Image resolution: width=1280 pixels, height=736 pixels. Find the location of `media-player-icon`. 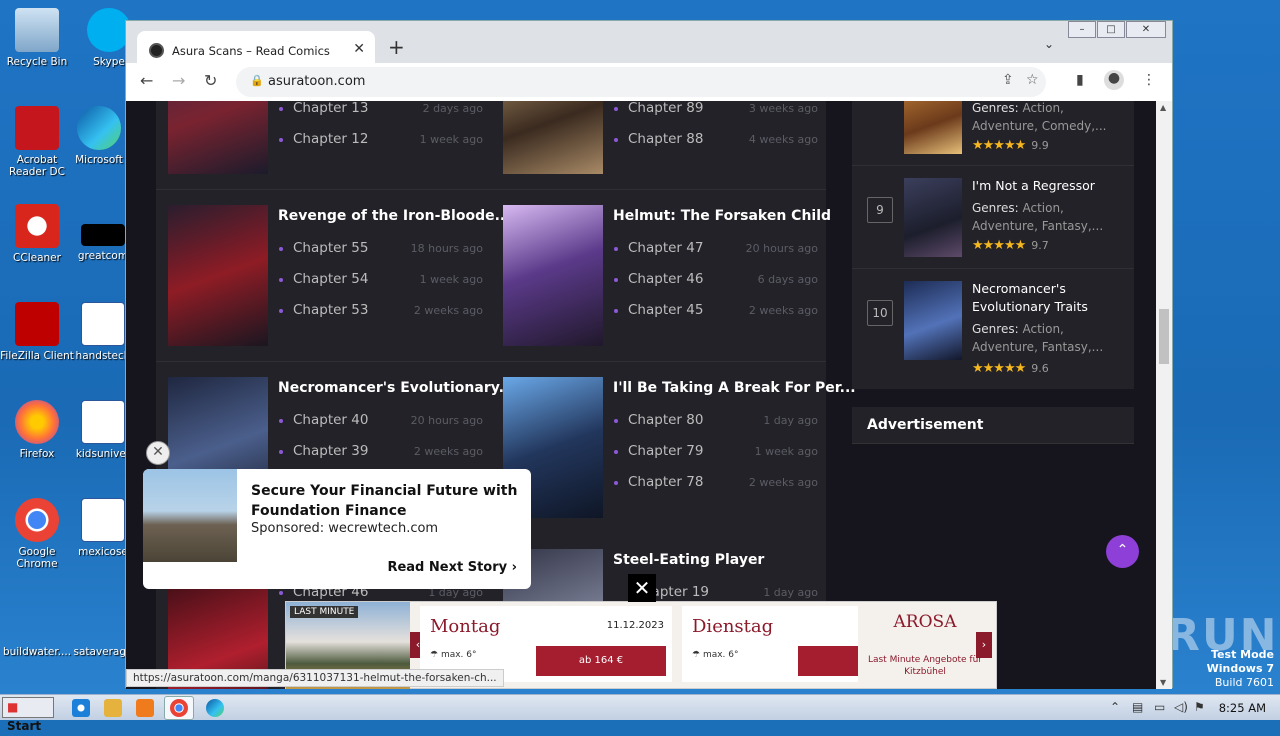

media-player-icon is located at coordinates (145, 708).